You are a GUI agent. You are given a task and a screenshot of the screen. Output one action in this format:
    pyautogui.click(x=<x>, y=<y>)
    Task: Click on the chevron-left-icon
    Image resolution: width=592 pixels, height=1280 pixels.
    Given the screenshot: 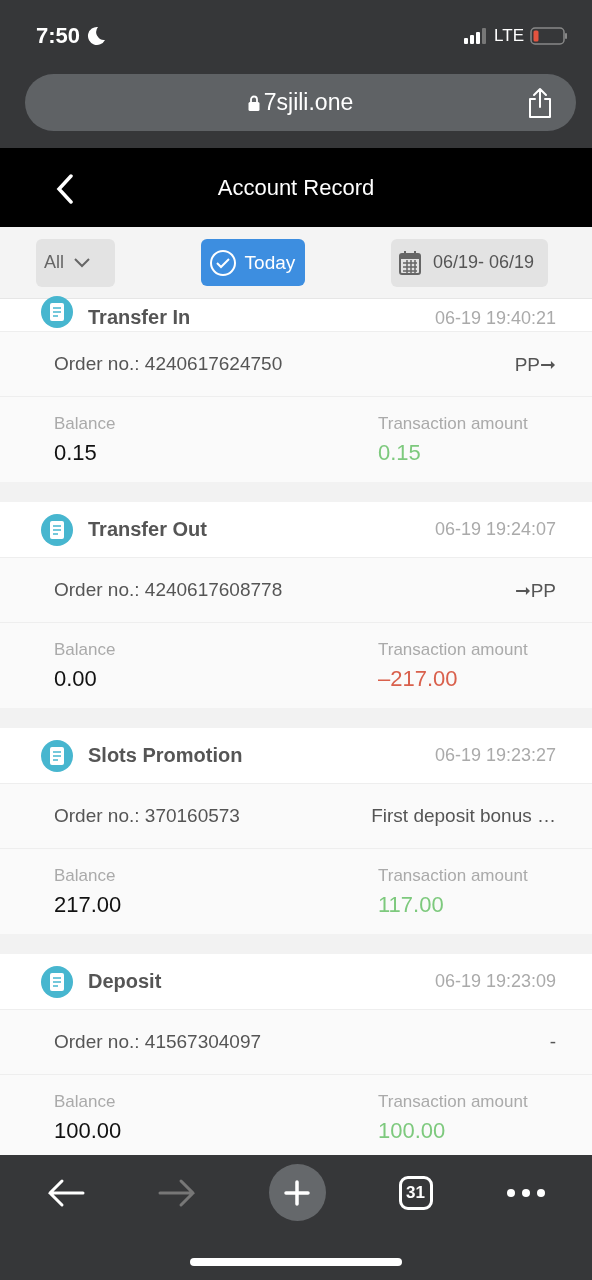 What is the action you would take?
    pyautogui.click(x=65, y=189)
    